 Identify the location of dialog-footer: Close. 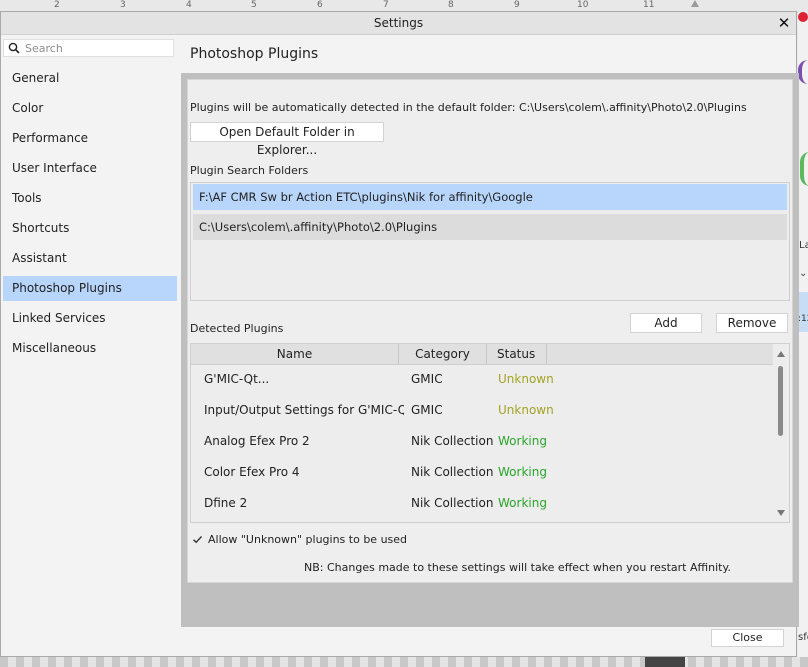
(398, 641).